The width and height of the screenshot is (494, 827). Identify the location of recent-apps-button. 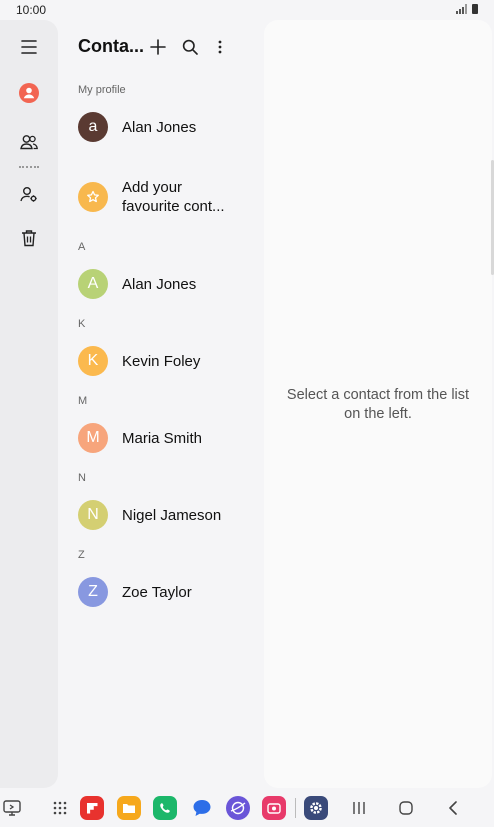
(12, 808).